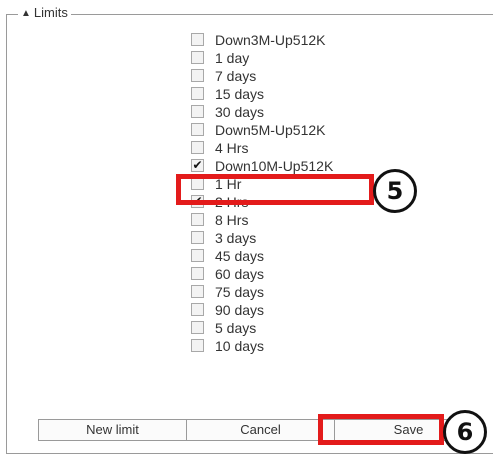  Describe the element at coordinates (240, 310) in the screenshot. I see `limit-option-label: 90 days` at that location.